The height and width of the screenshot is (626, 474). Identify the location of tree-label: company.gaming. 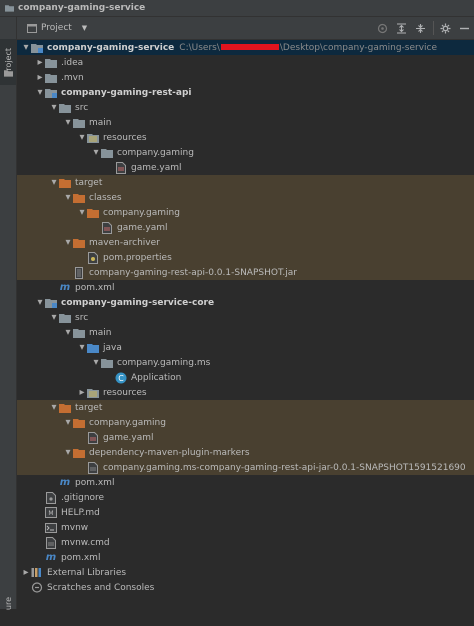
(127, 422).